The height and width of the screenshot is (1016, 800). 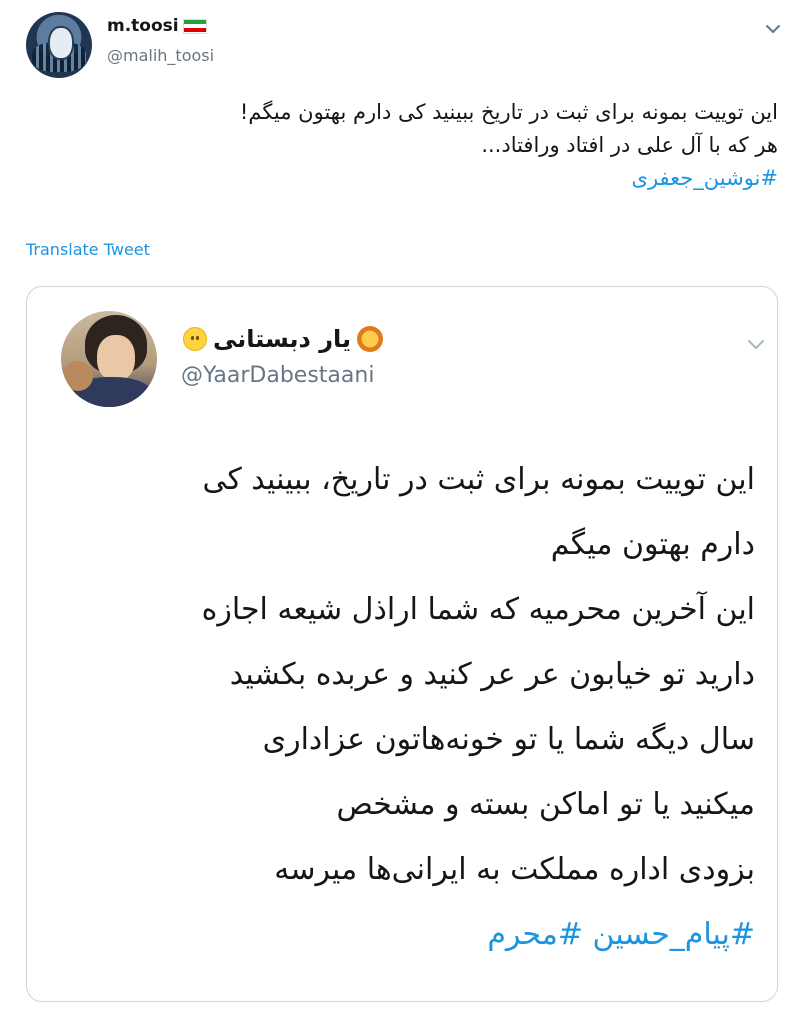 What do you see at coordinates (160, 55) in the screenshot?
I see `user-handle: @malih_toosi` at bounding box center [160, 55].